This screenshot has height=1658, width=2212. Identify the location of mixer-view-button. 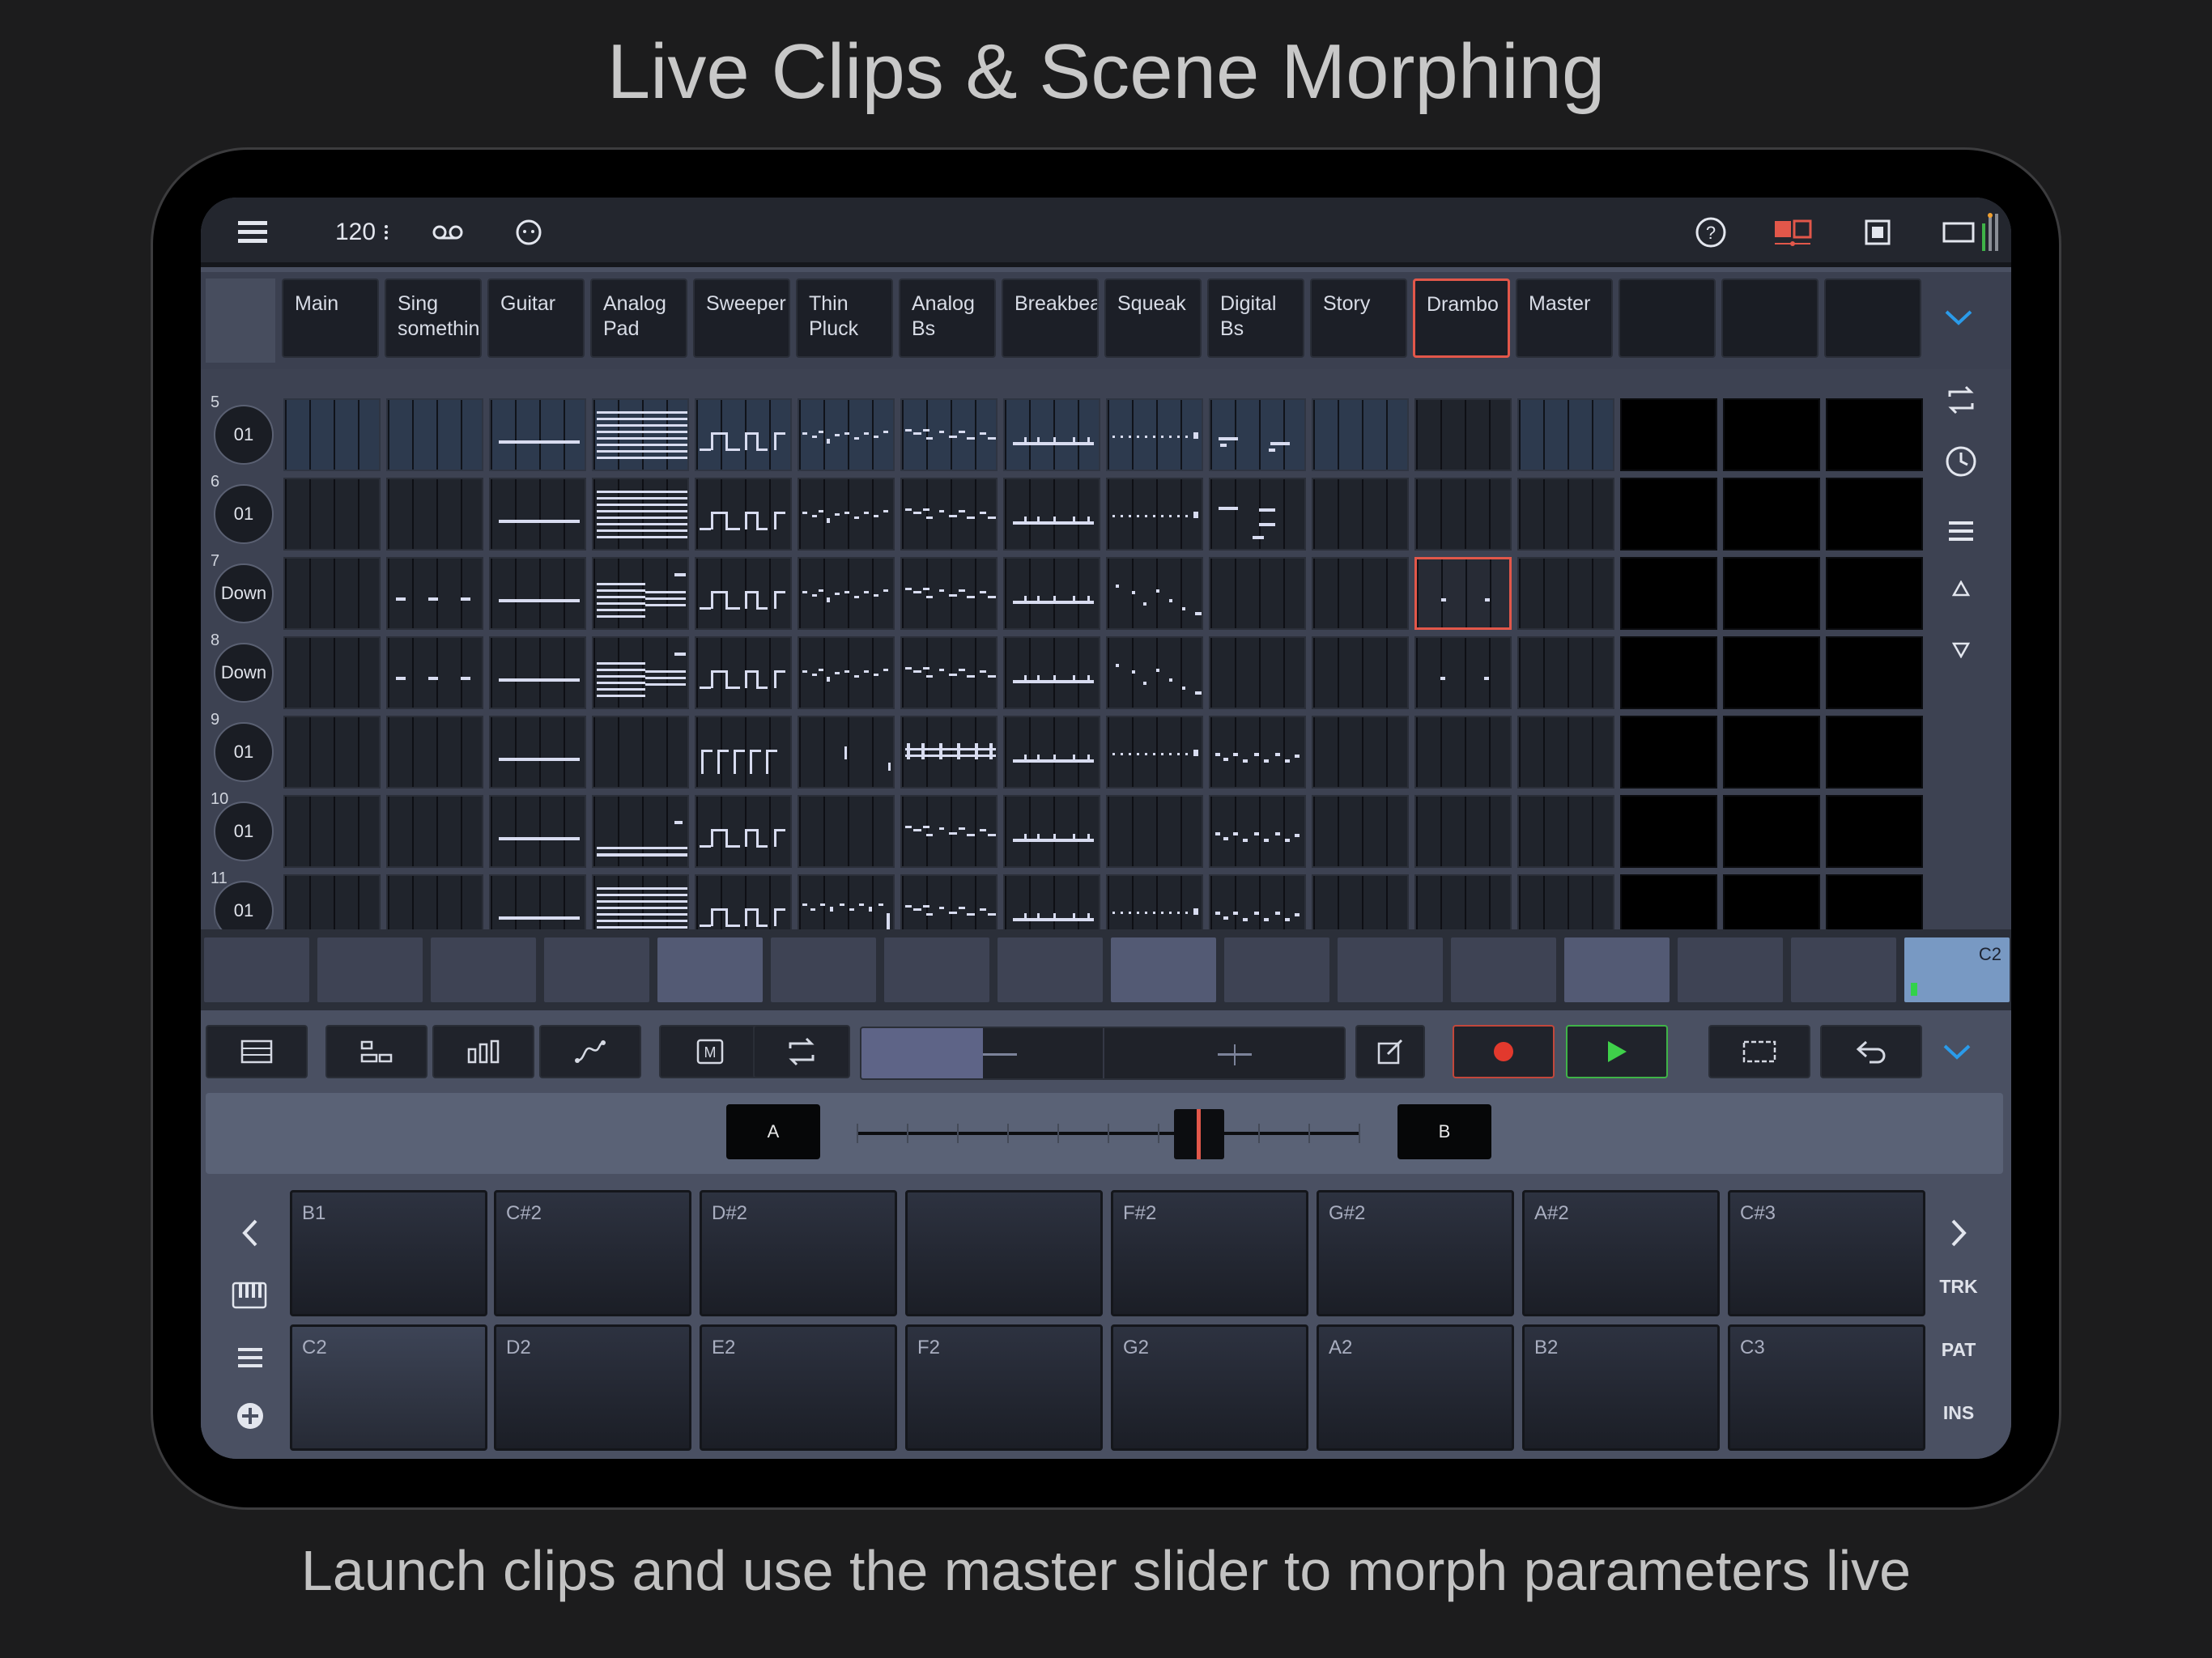
(483, 1051).